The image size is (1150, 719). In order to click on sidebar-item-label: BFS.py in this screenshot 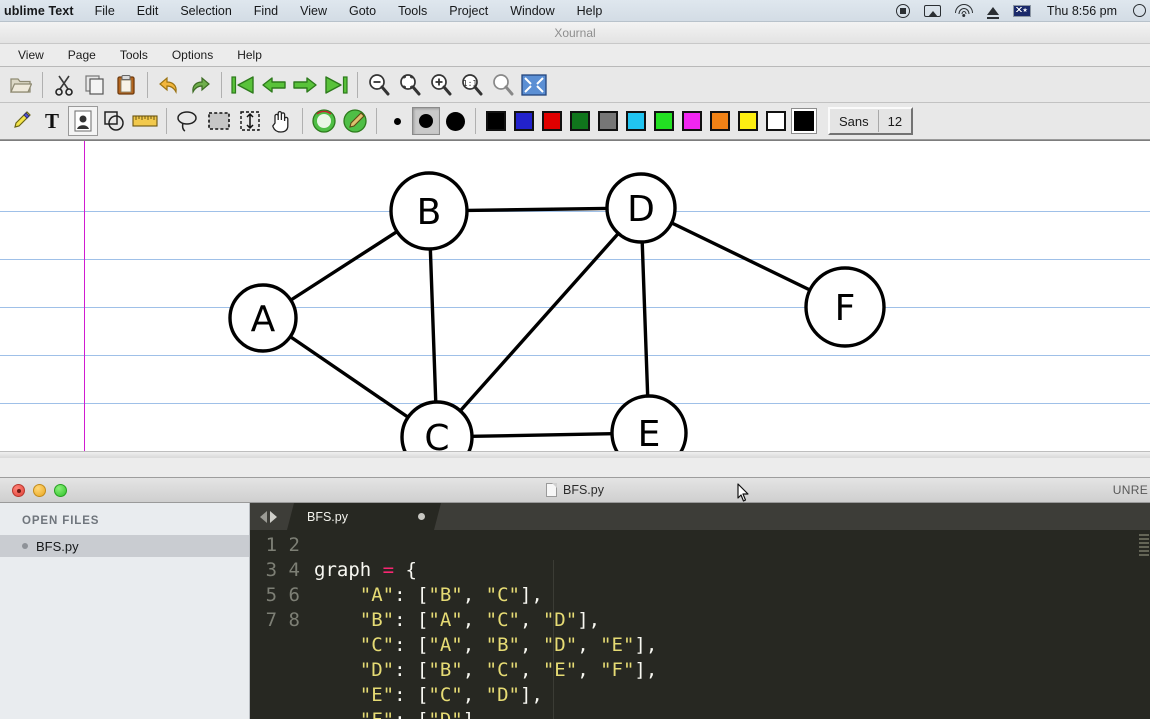, I will do `click(57, 546)`.